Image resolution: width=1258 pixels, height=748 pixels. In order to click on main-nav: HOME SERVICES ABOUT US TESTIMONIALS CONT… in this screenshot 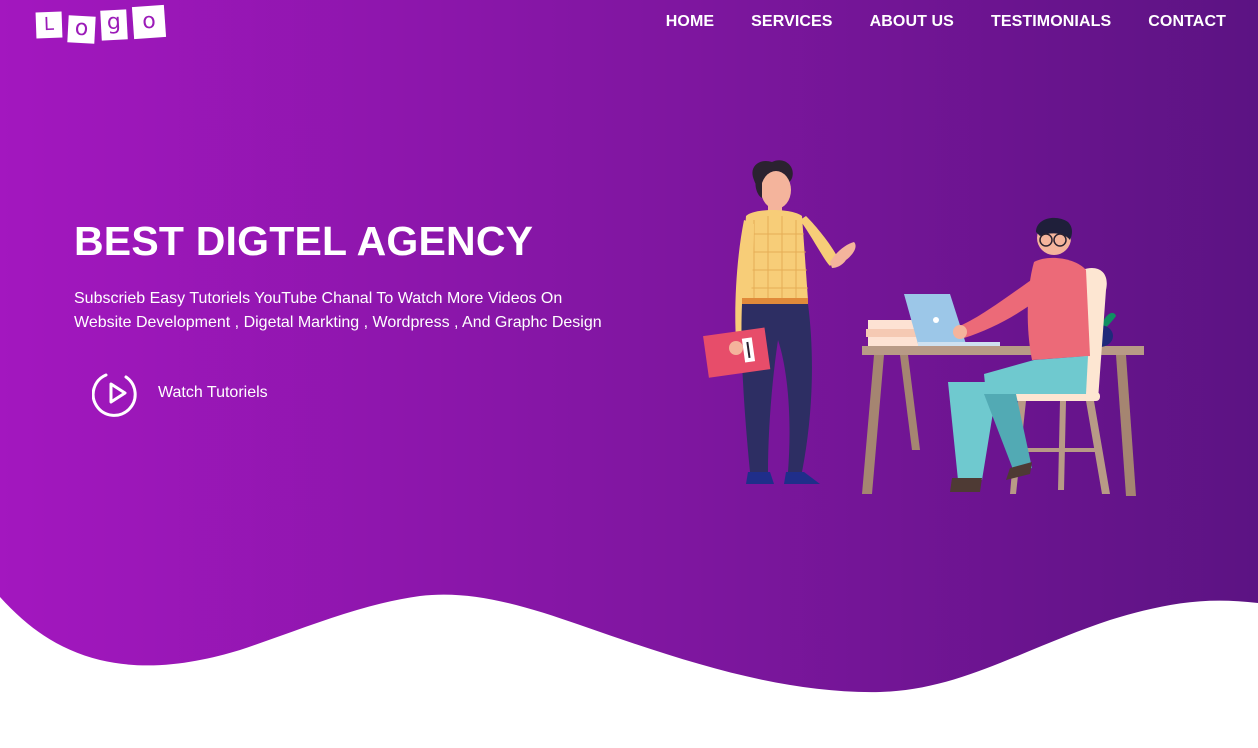, I will do `click(946, 22)`.